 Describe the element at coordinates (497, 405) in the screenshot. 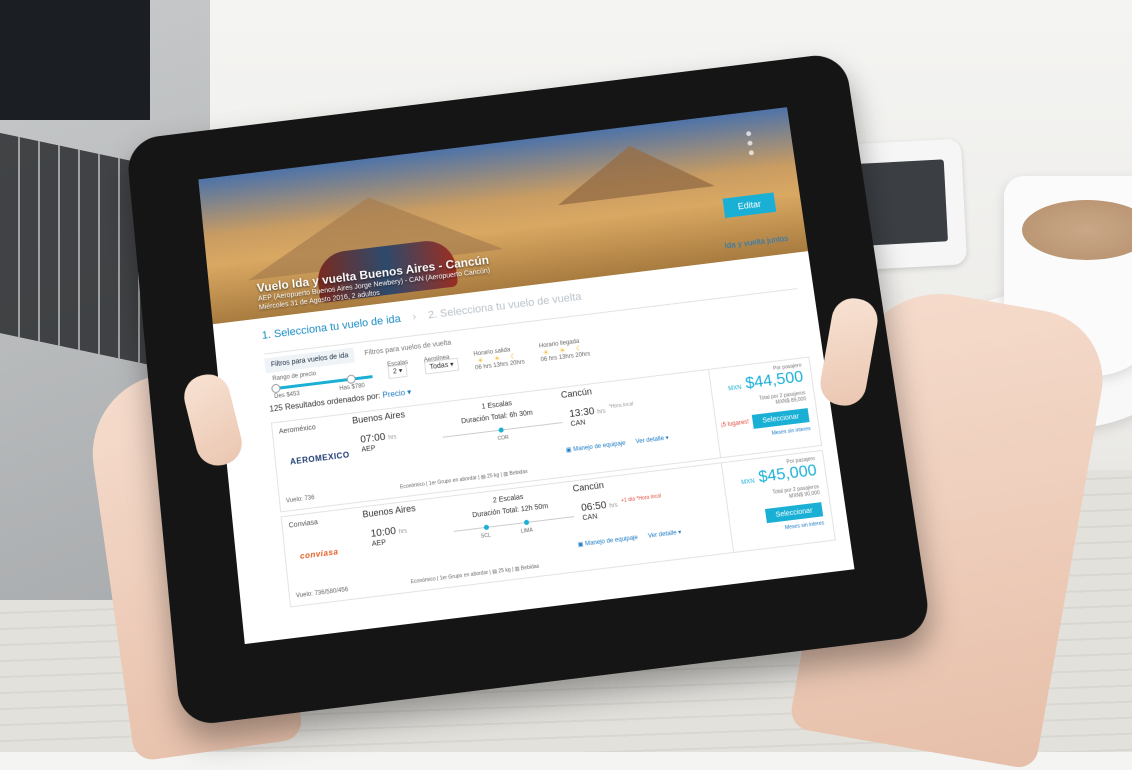

I see `stops-count: 1 Escalas` at that location.